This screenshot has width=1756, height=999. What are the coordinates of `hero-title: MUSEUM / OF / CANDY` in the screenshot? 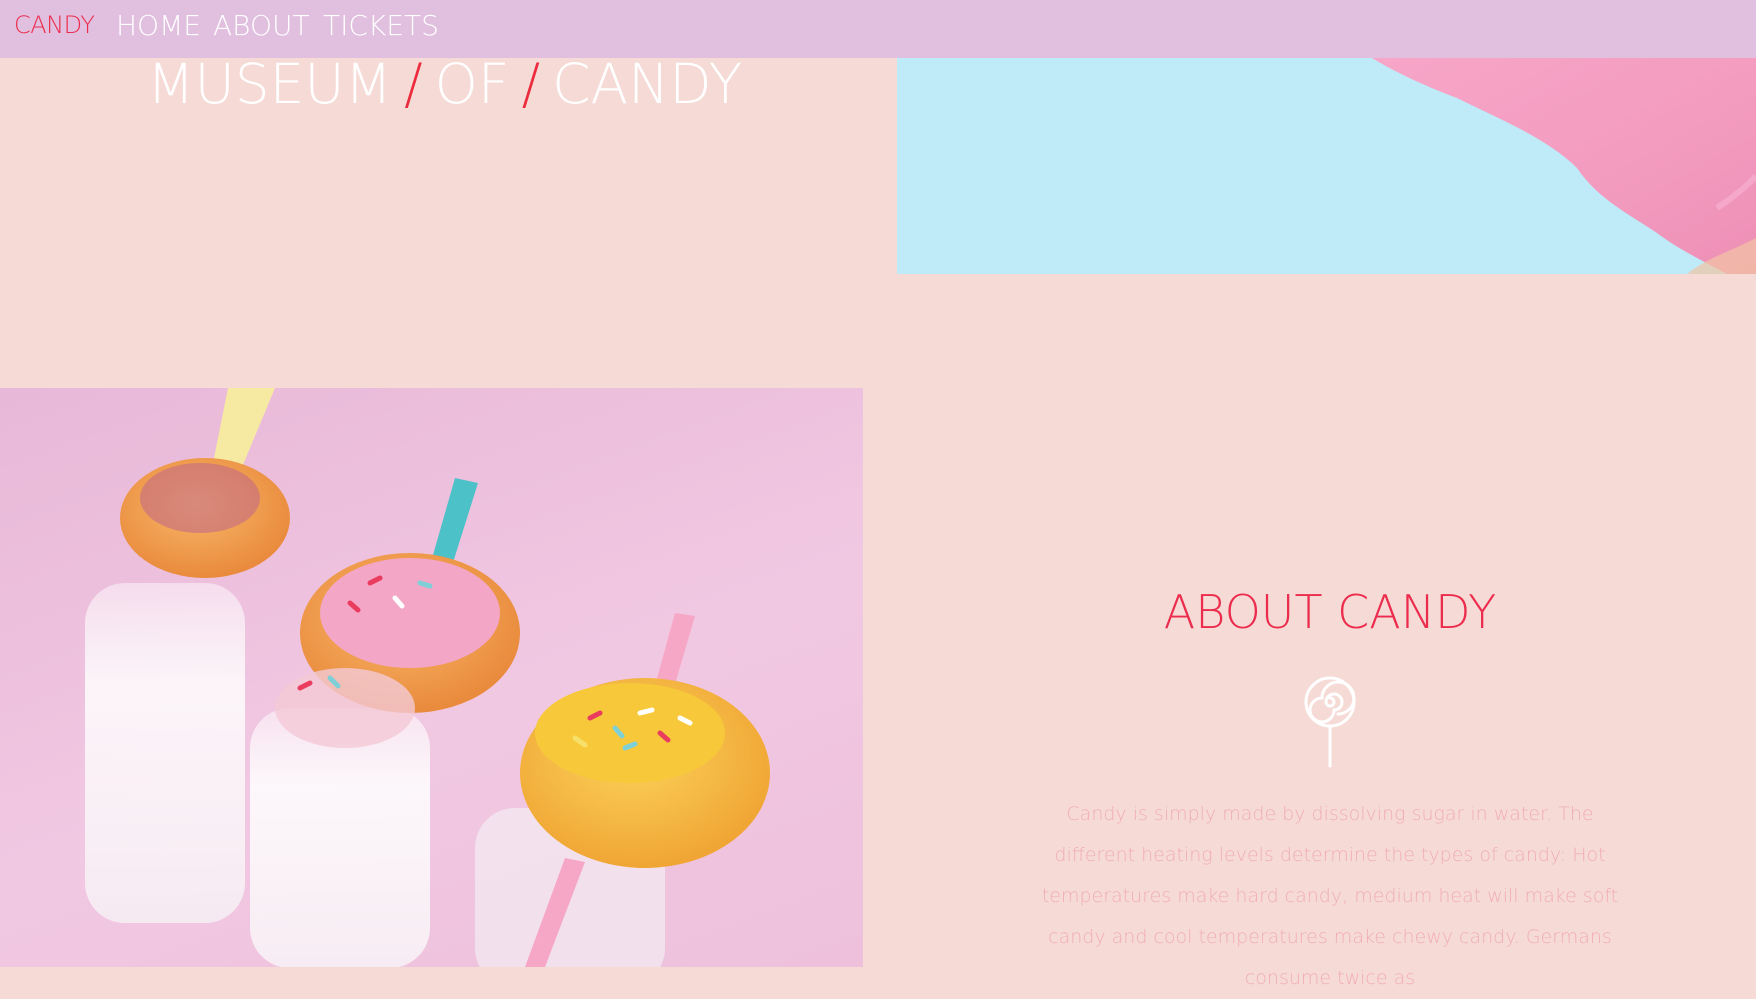 It's located at (444, 84).